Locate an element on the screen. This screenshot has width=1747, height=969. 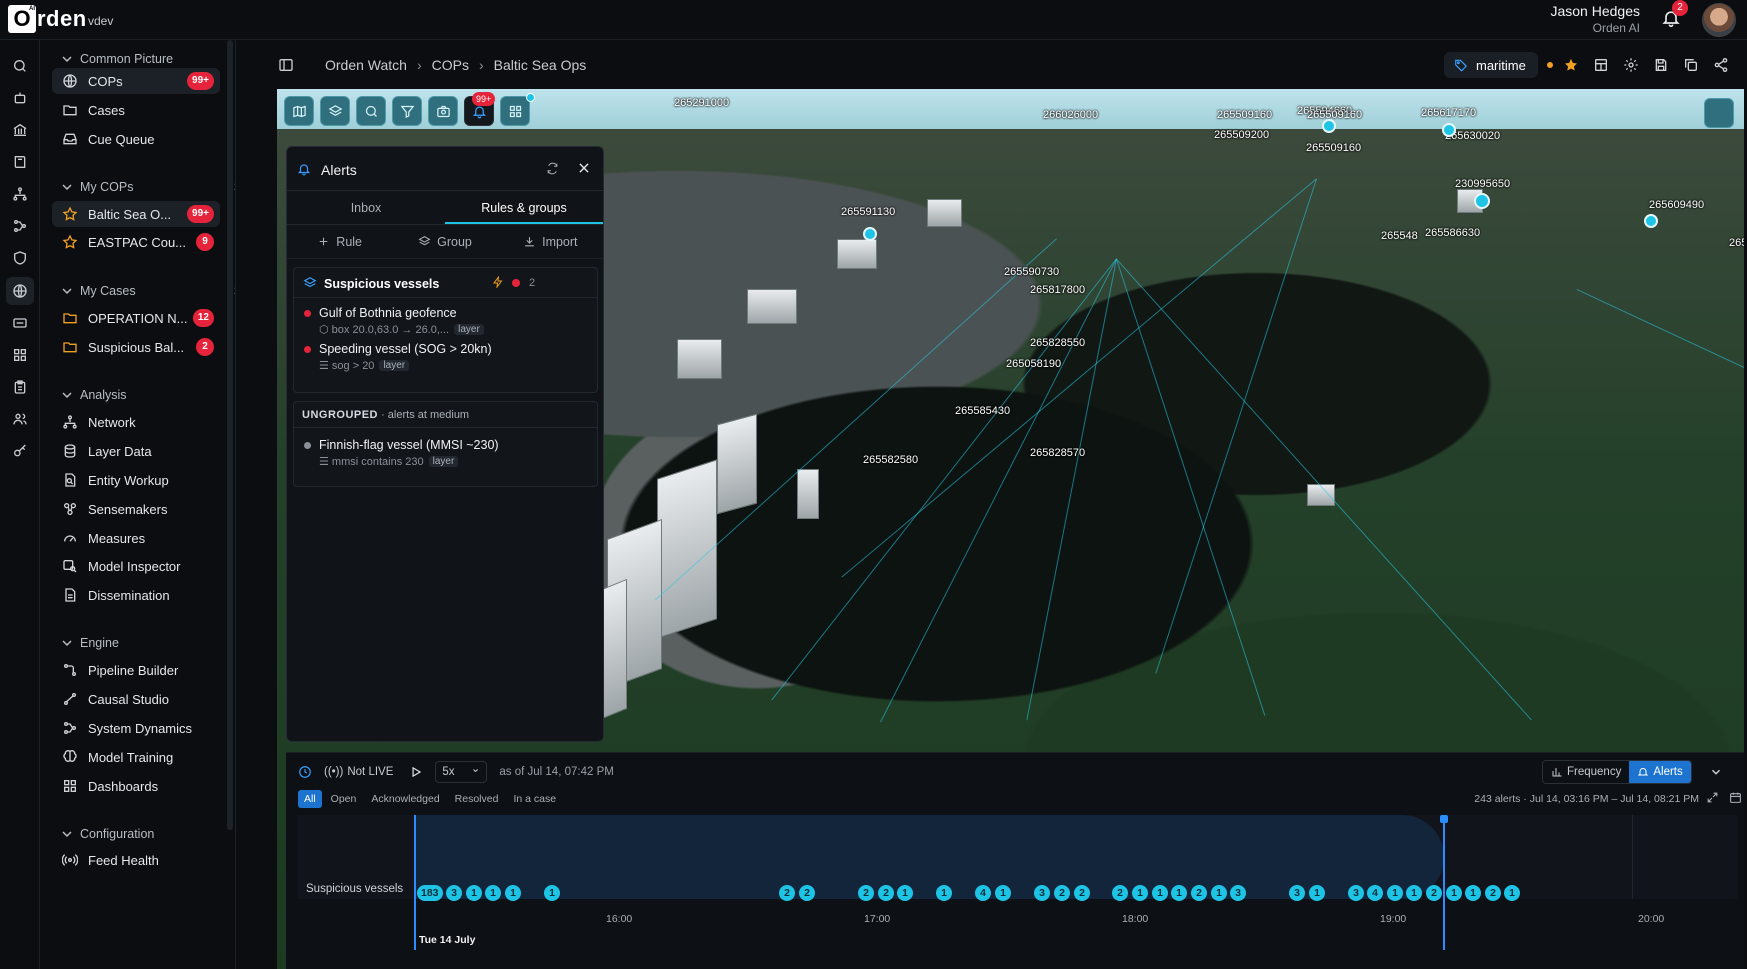
sidebar-toggle-icon is located at coordinates (286, 65).